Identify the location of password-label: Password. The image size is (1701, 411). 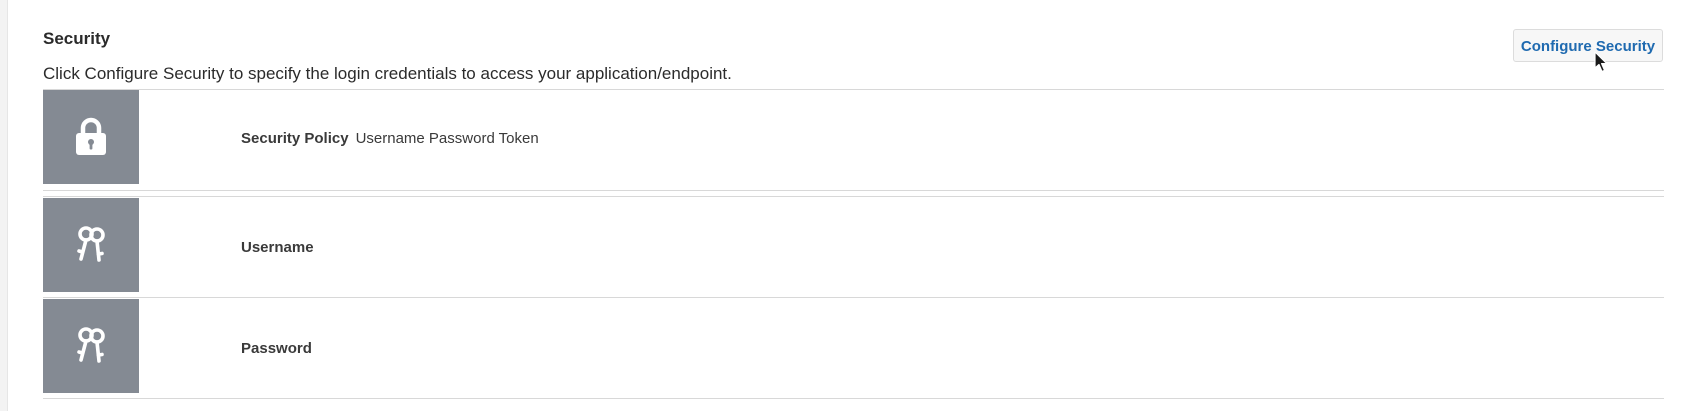
(276, 348).